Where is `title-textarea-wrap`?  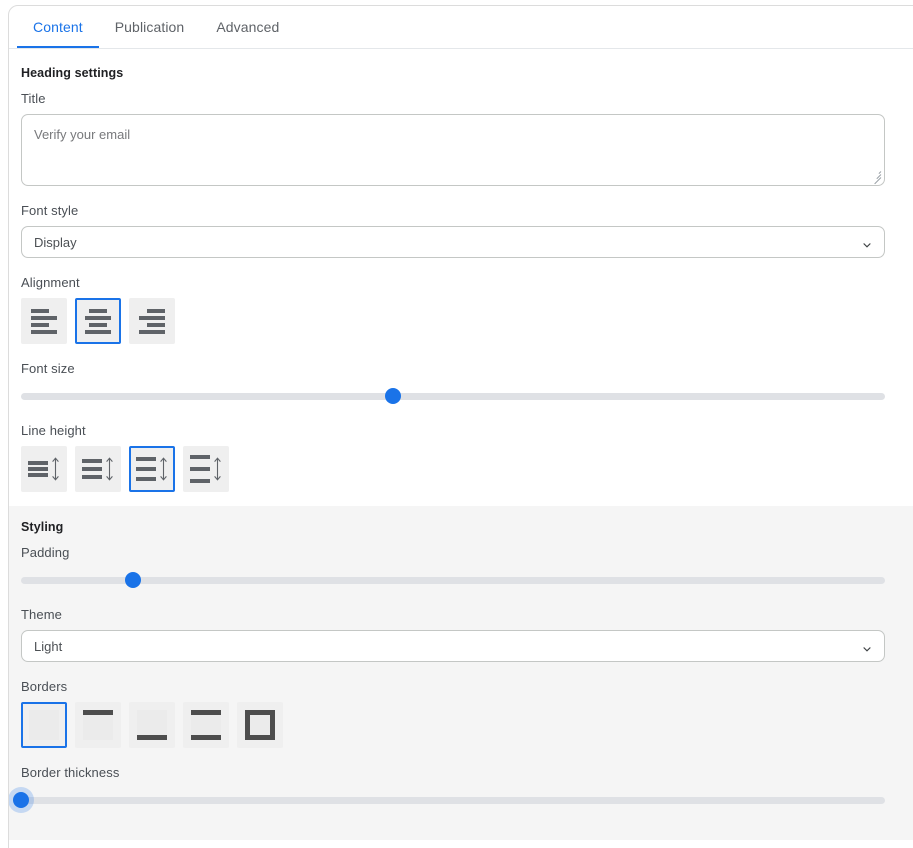 title-textarea-wrap is located at coordinates (453, 150).